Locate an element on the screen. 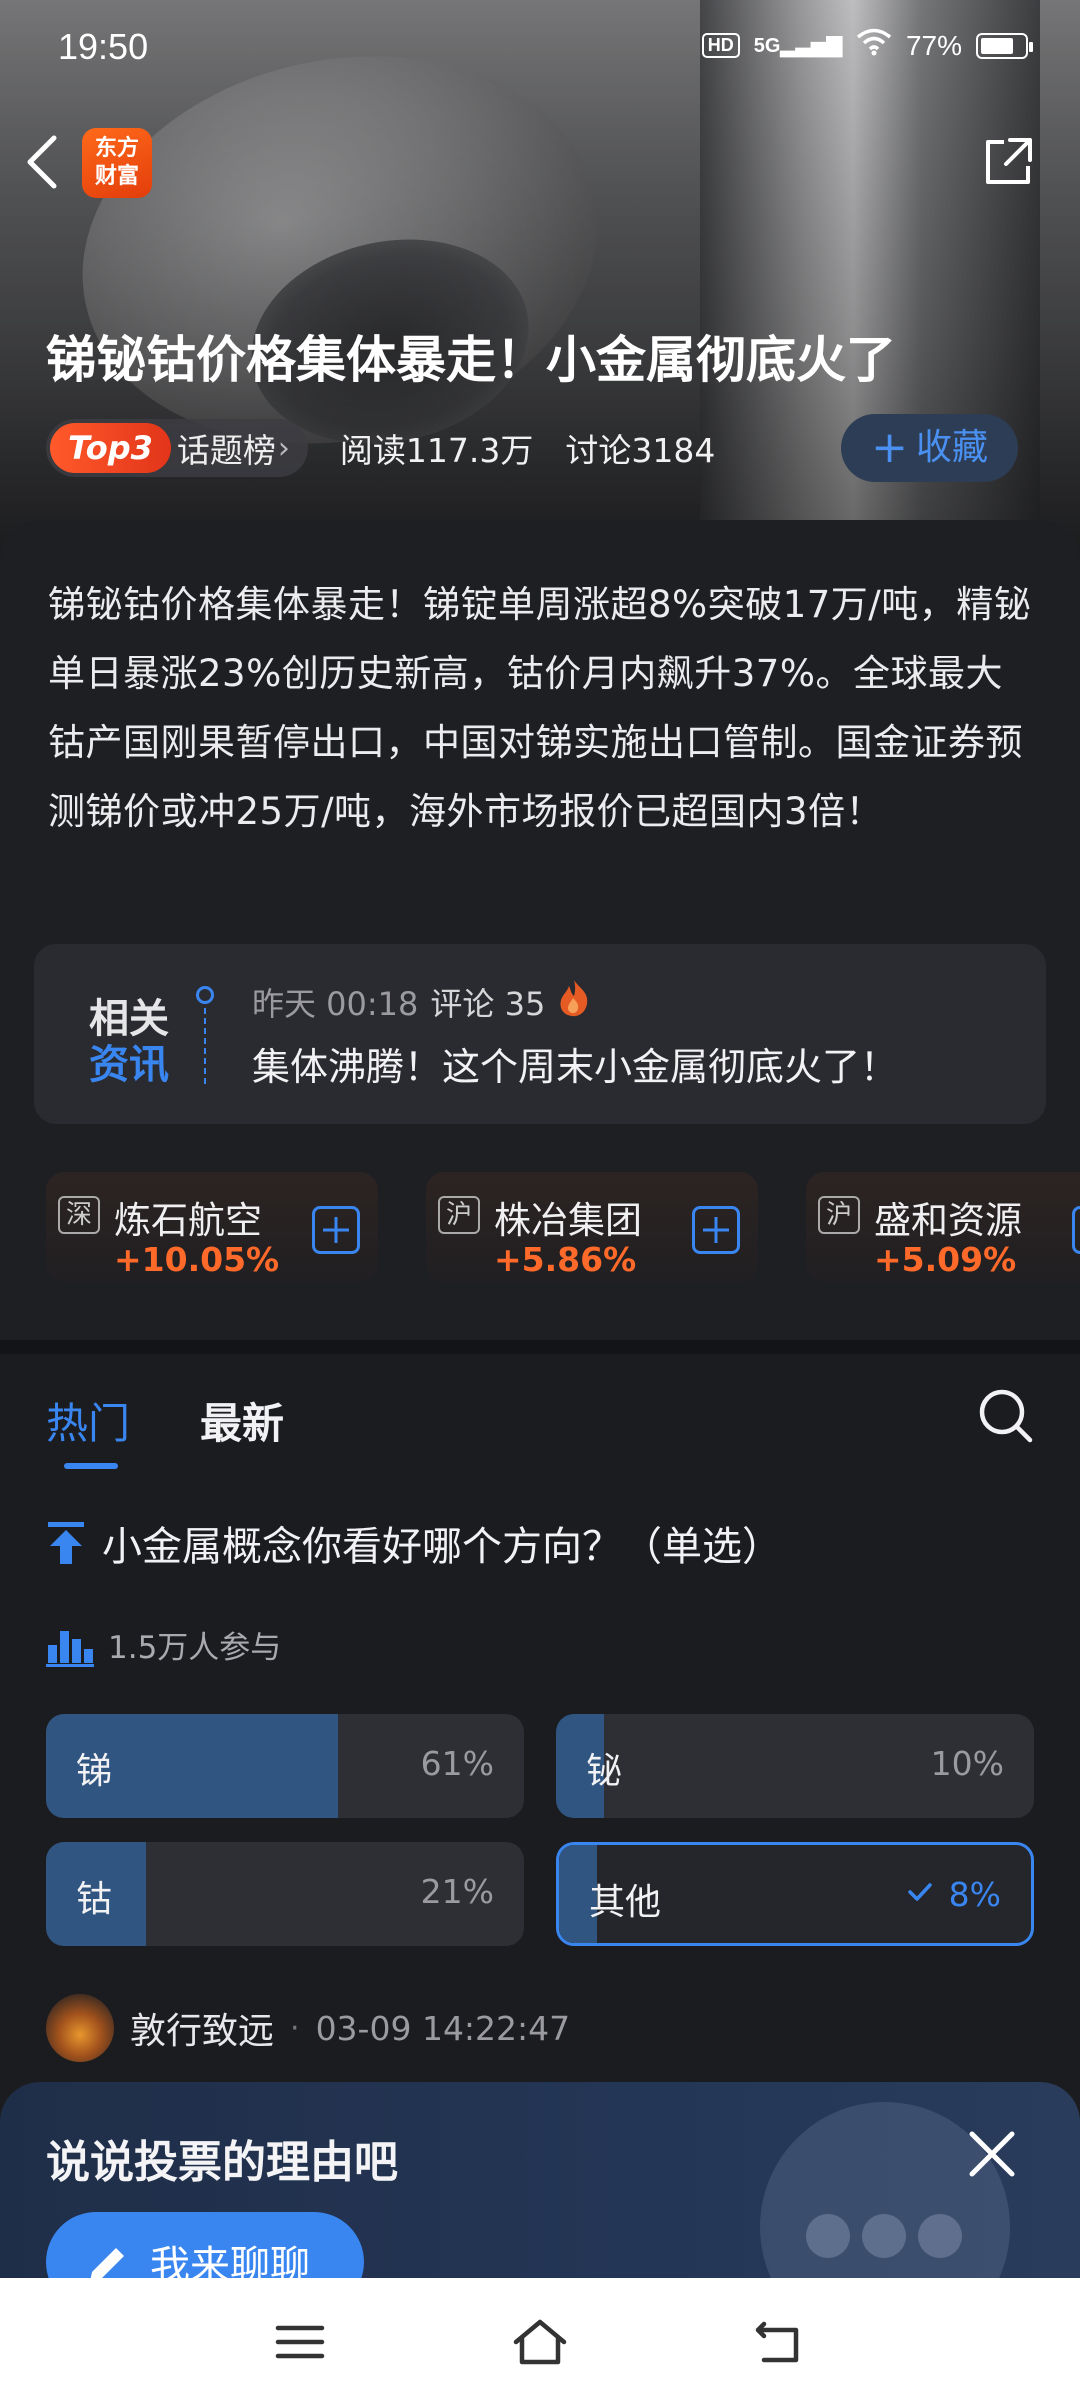 This screenshot has width=1080, height=2404. search-button is located at coordinates (1006, 1416).